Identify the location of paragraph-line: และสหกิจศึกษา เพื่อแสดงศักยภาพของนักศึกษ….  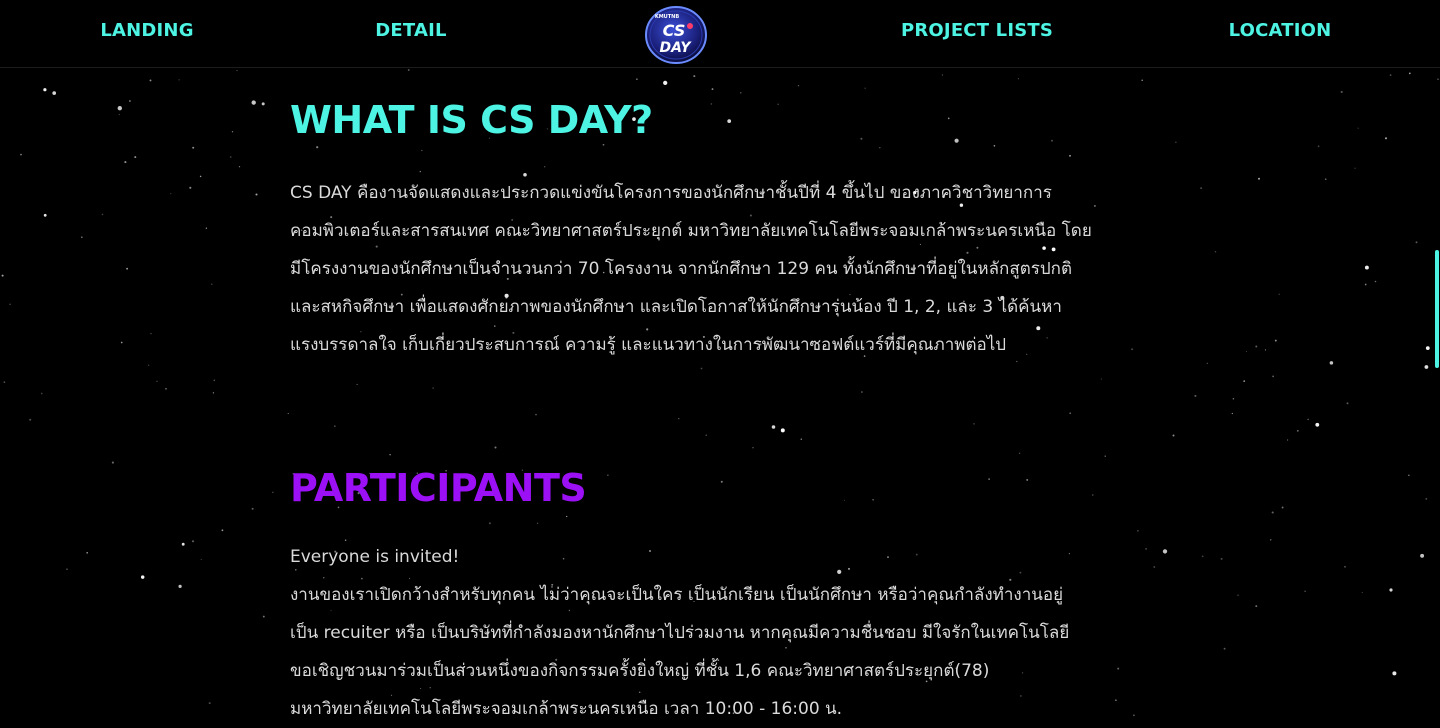
(676, 307).